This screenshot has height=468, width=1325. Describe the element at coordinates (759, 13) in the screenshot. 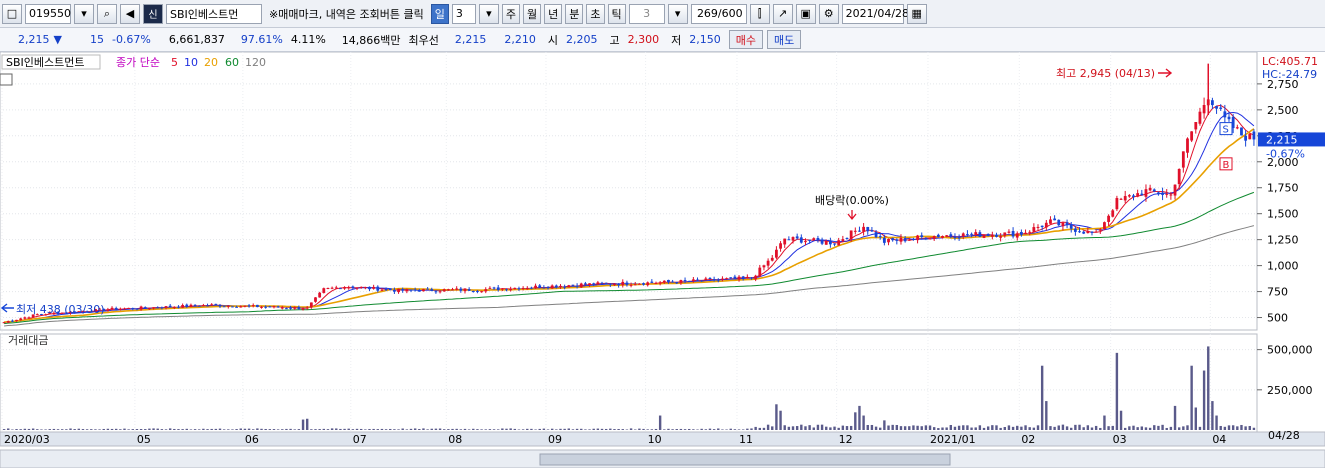

I see `candle-settings-icon: ⫿` at that location.